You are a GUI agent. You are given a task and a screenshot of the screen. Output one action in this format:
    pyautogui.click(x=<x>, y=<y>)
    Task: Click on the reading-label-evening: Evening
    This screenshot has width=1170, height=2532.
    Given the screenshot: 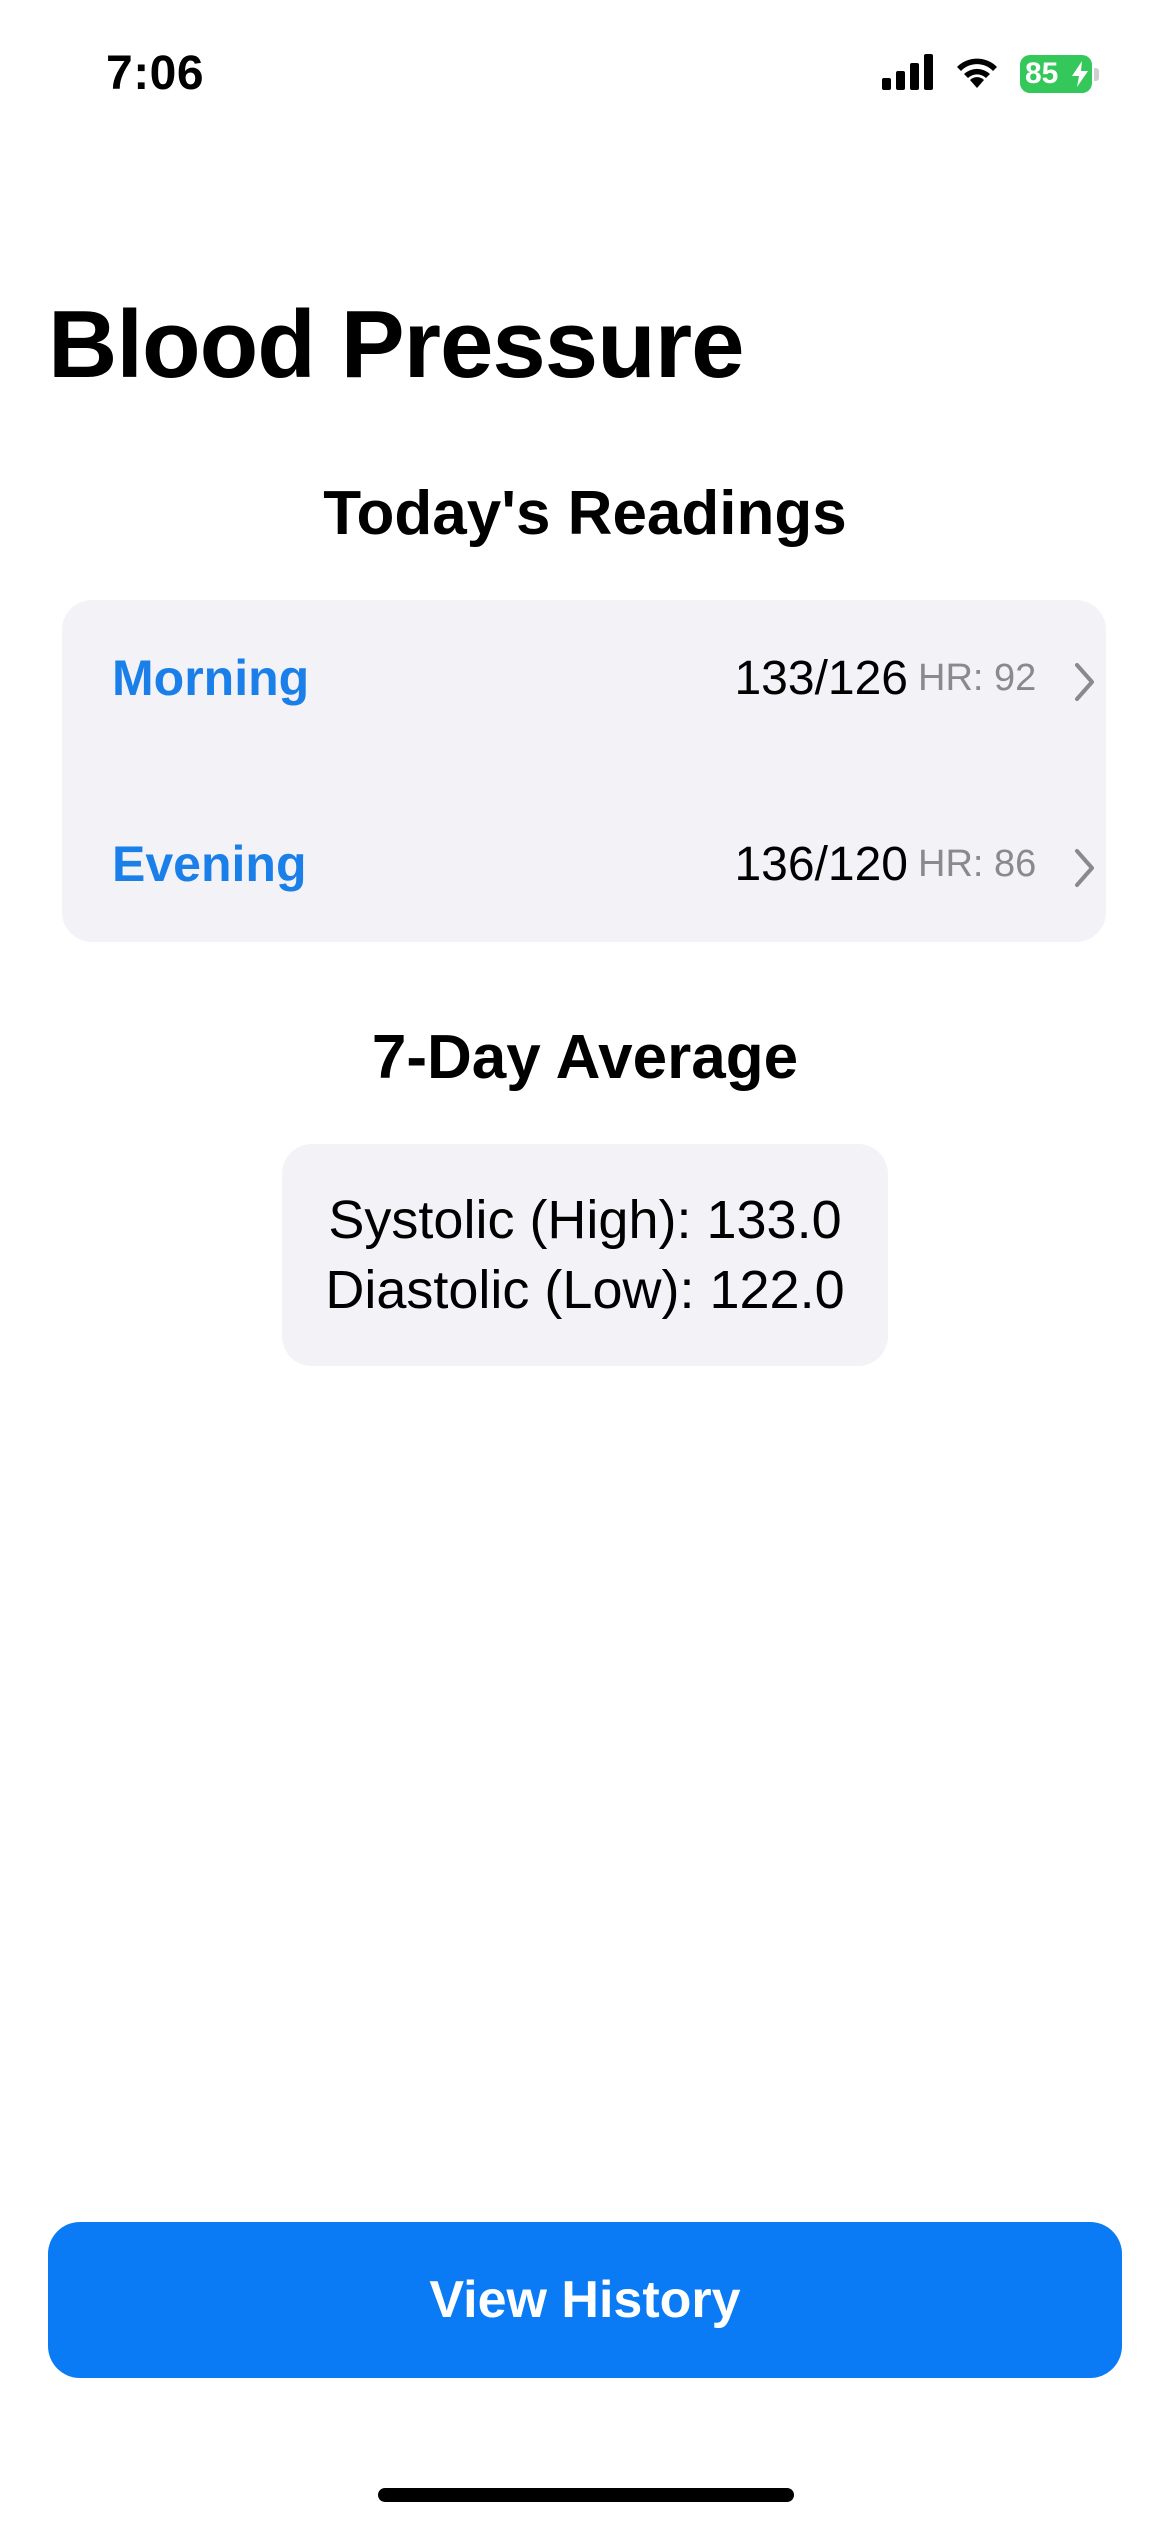 What is the action you would take?
    pyautogui.click(x=209, y=864)
    